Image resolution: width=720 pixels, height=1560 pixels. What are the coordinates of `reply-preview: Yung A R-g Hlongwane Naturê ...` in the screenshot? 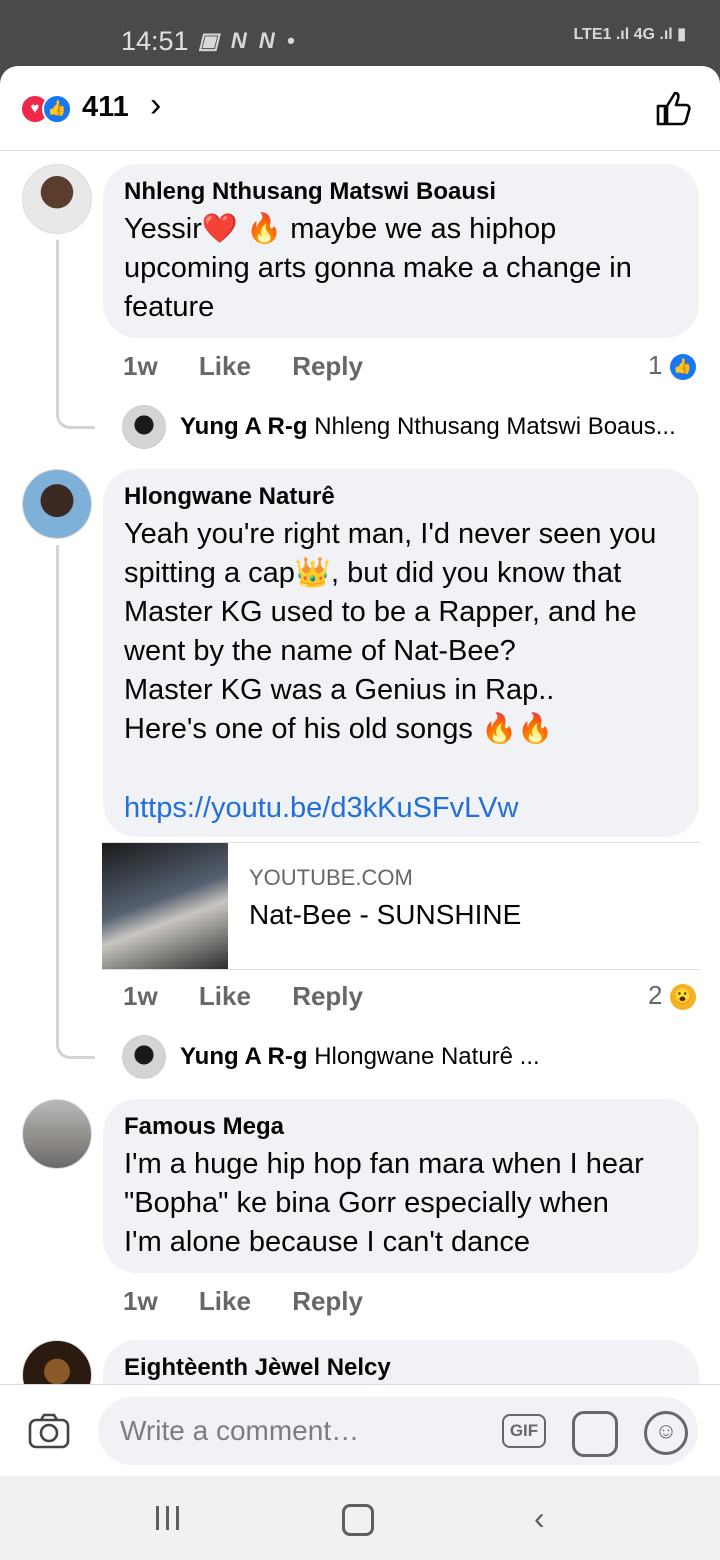 It's located at (440, 1057).